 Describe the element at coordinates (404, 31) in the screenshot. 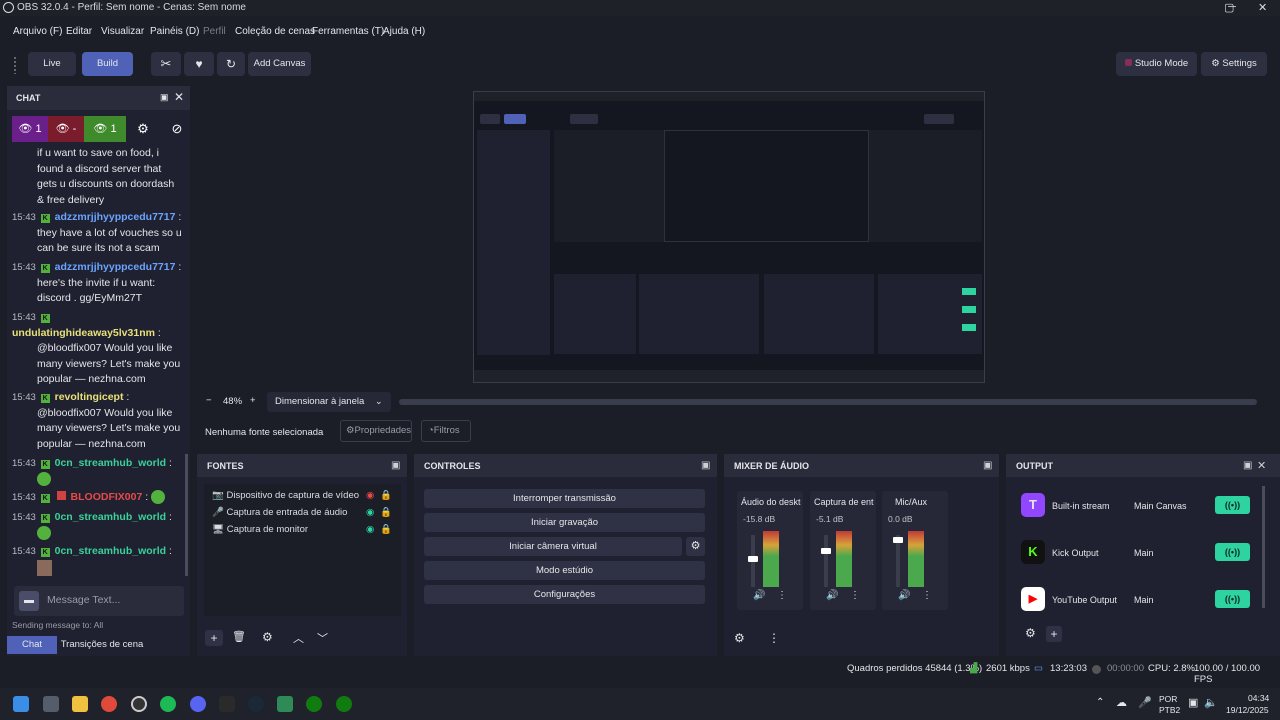

I see `menu-help: Ajuda (H)` at that location.